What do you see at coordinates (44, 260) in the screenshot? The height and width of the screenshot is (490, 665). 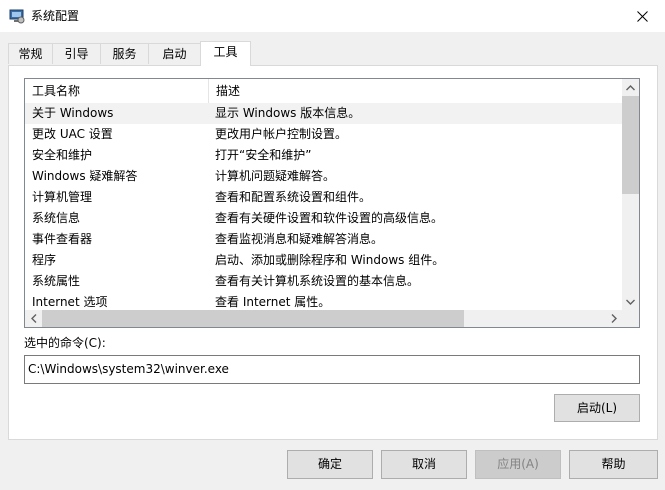 I see `tool-name: 程序` at bounding box center [44, 260].